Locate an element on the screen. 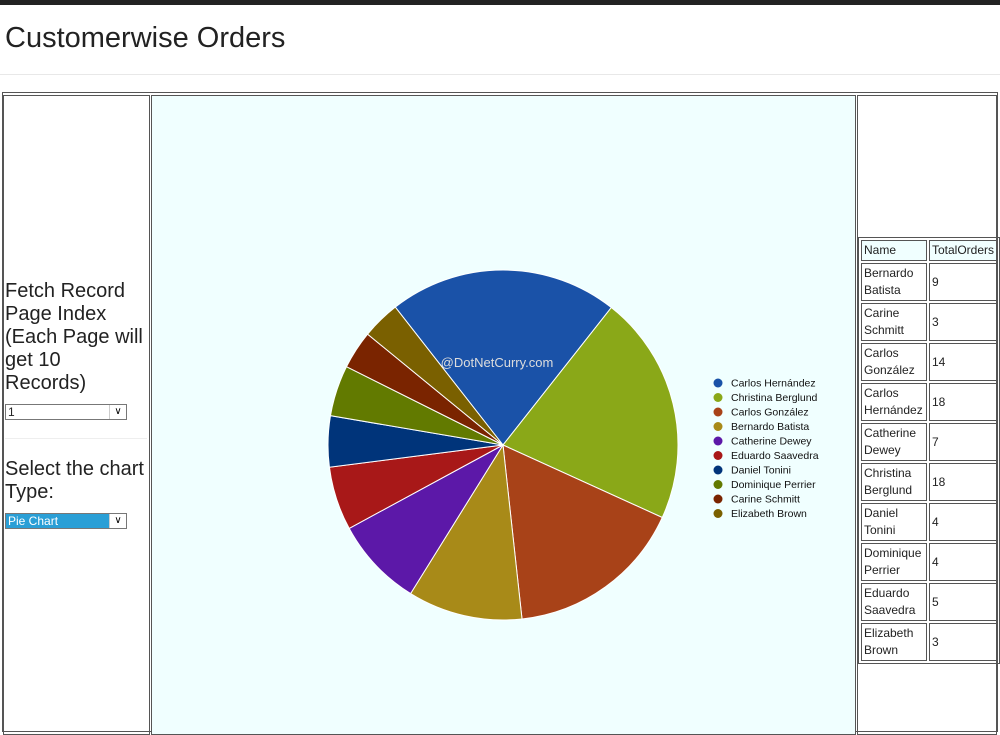  table-row: Elizabeth Brown 3 is located at coordinates (929, 642).